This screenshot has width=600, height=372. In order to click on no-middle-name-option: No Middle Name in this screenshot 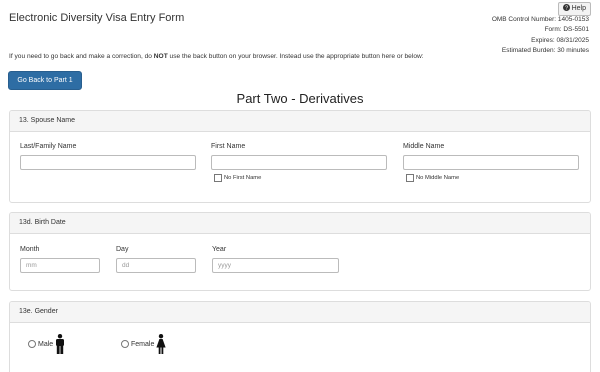, I will do `click(432, 178)`.